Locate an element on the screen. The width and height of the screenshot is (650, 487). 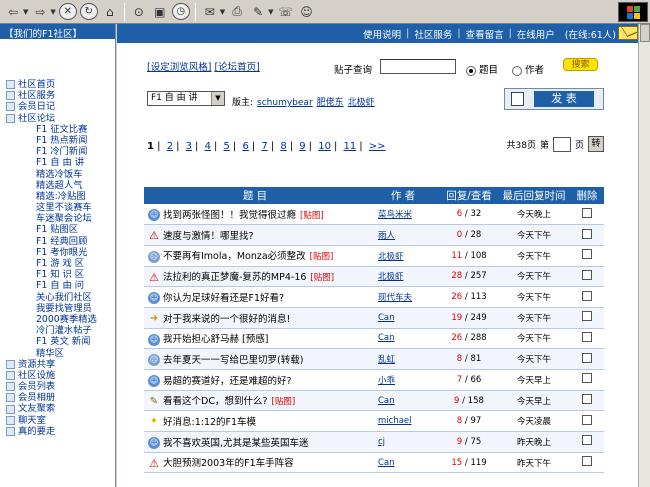
nav-help: 使用说明 is located at coordinates (382, 34).